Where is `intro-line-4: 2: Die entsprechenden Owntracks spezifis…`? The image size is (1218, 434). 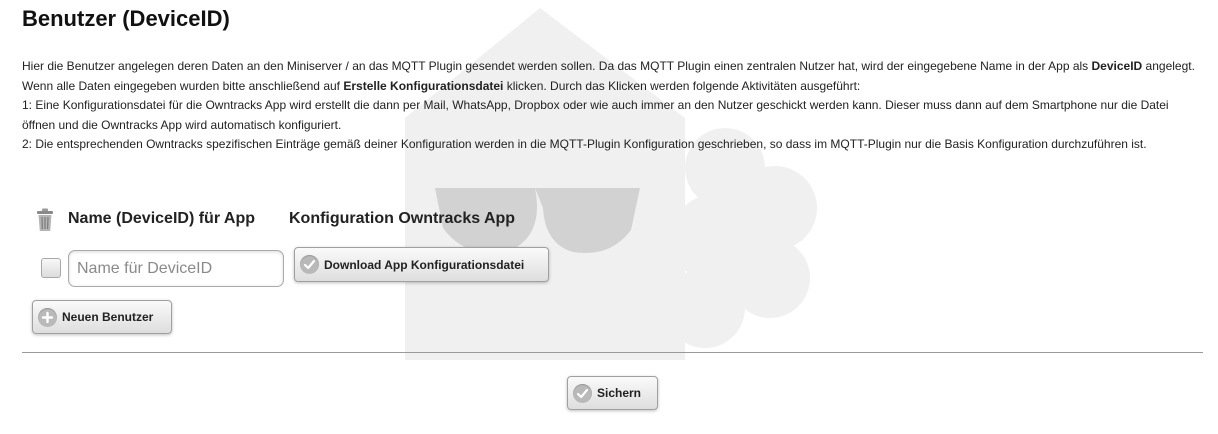
intro-line-4: 2: Die entsprechenden Owntracks spezifis… is located at coordinates (584, 144).